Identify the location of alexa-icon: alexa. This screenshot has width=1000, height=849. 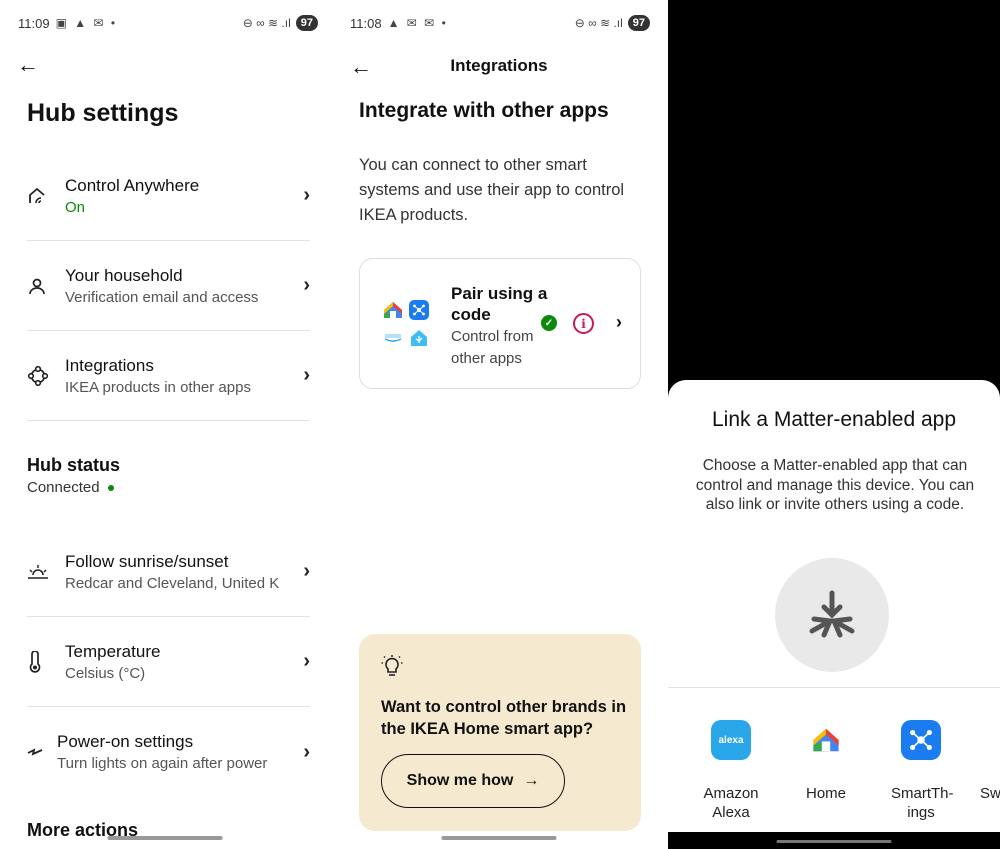
(731, 740).